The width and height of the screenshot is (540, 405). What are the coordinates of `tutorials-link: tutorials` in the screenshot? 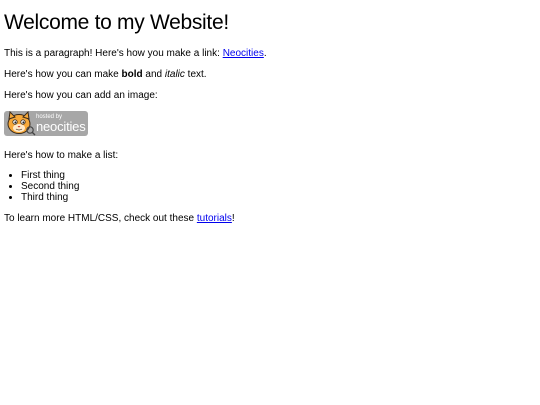 It's located at (214, 218).